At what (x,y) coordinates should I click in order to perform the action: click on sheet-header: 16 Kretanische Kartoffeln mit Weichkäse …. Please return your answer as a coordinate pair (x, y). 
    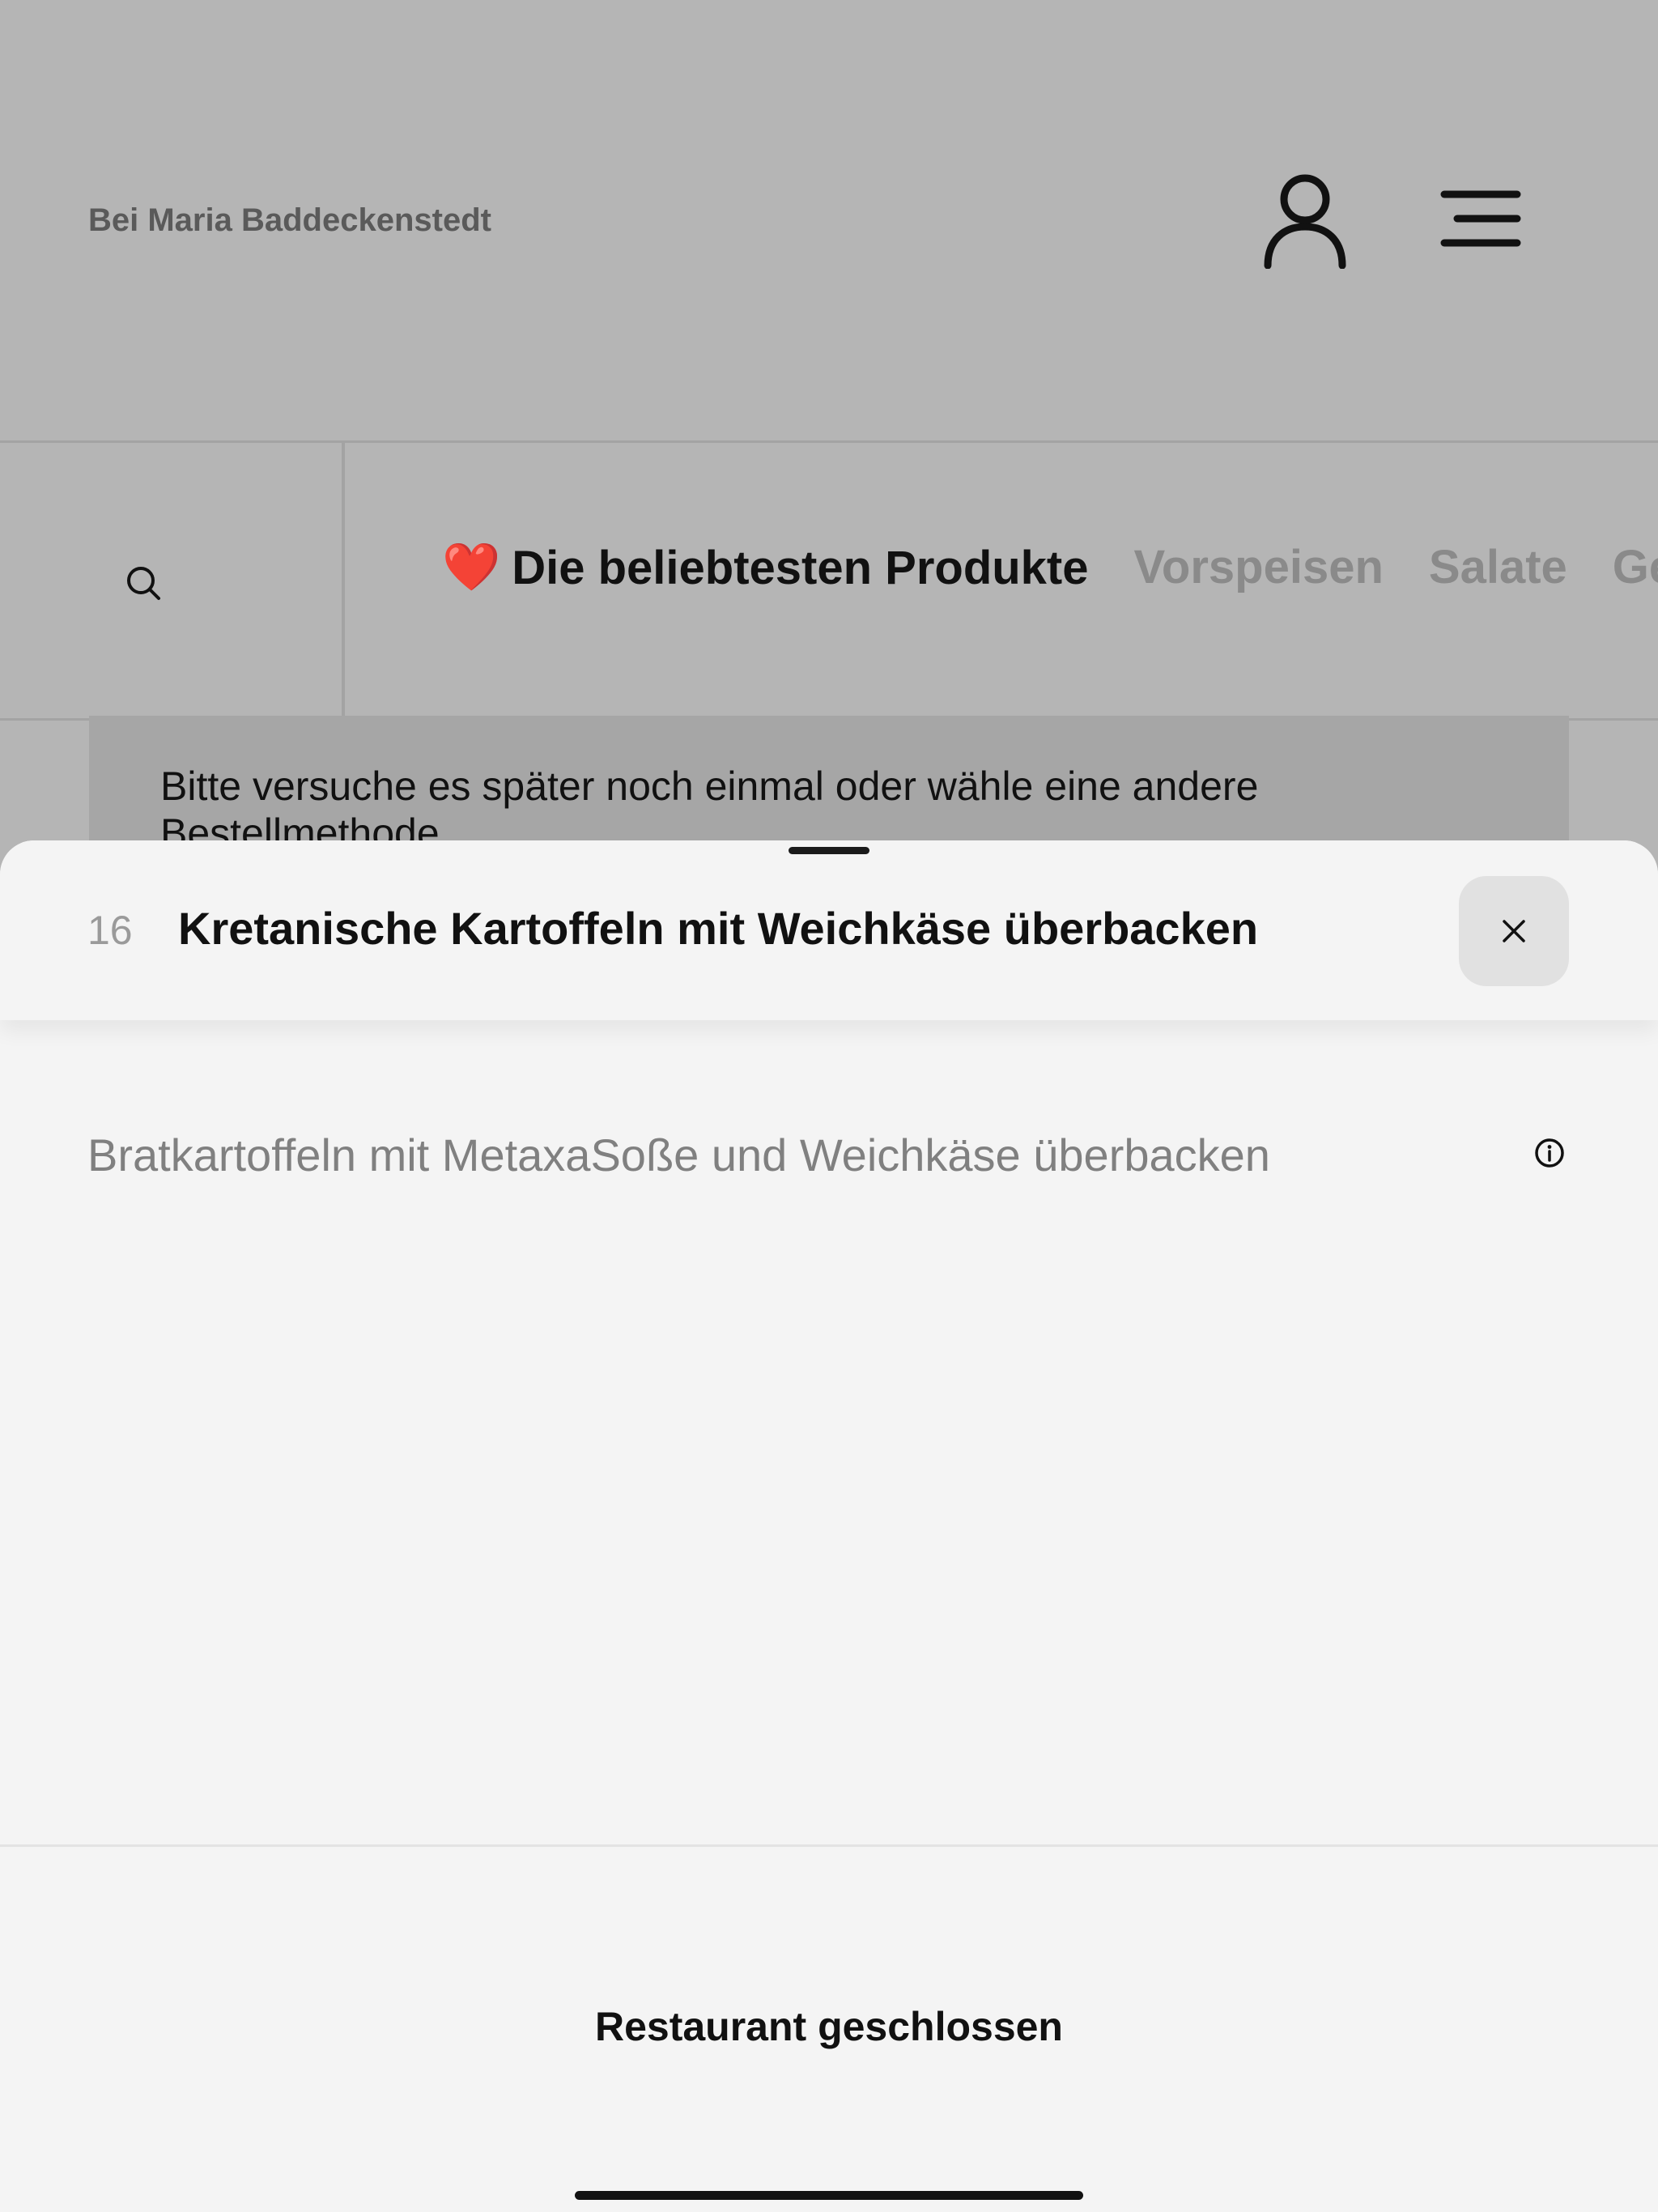
    Looking at the image, I should click on (829, 930).